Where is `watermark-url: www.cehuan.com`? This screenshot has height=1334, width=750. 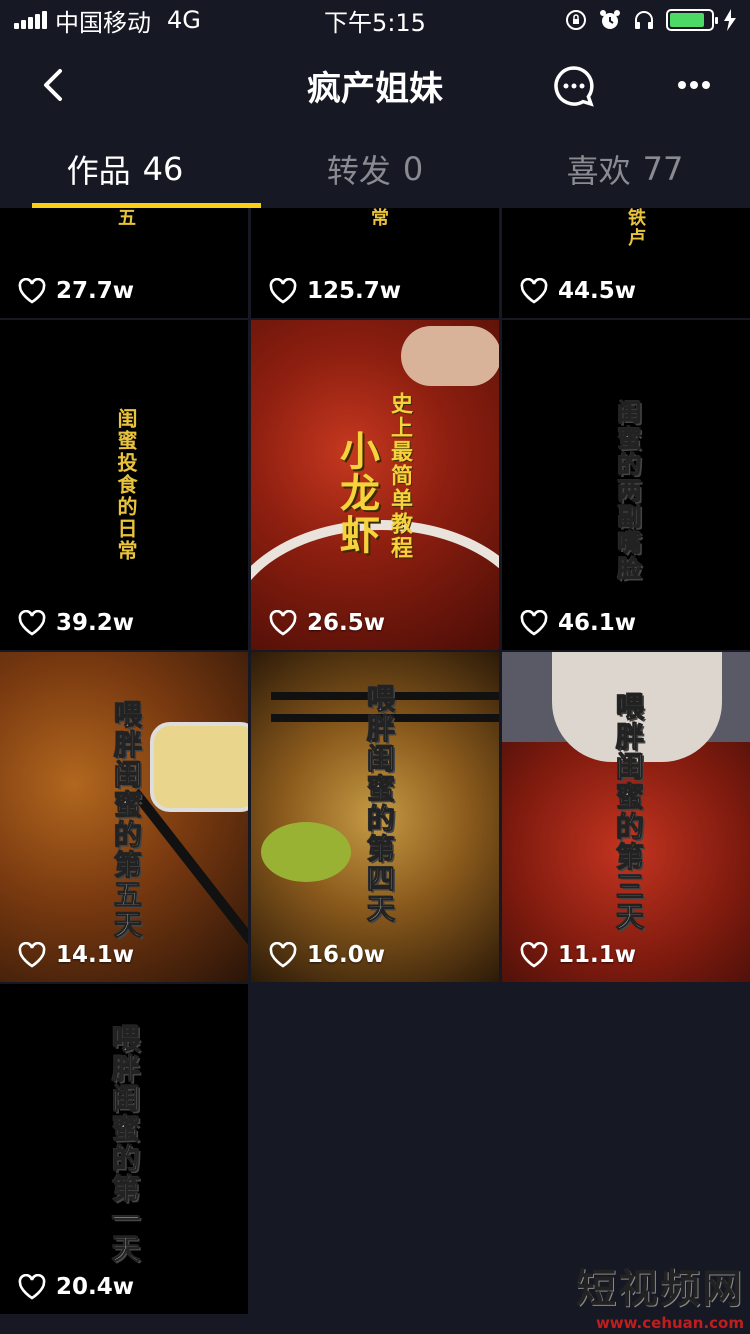
watermark-url: www.cehuan.com is located at coordinates (669, 1323).